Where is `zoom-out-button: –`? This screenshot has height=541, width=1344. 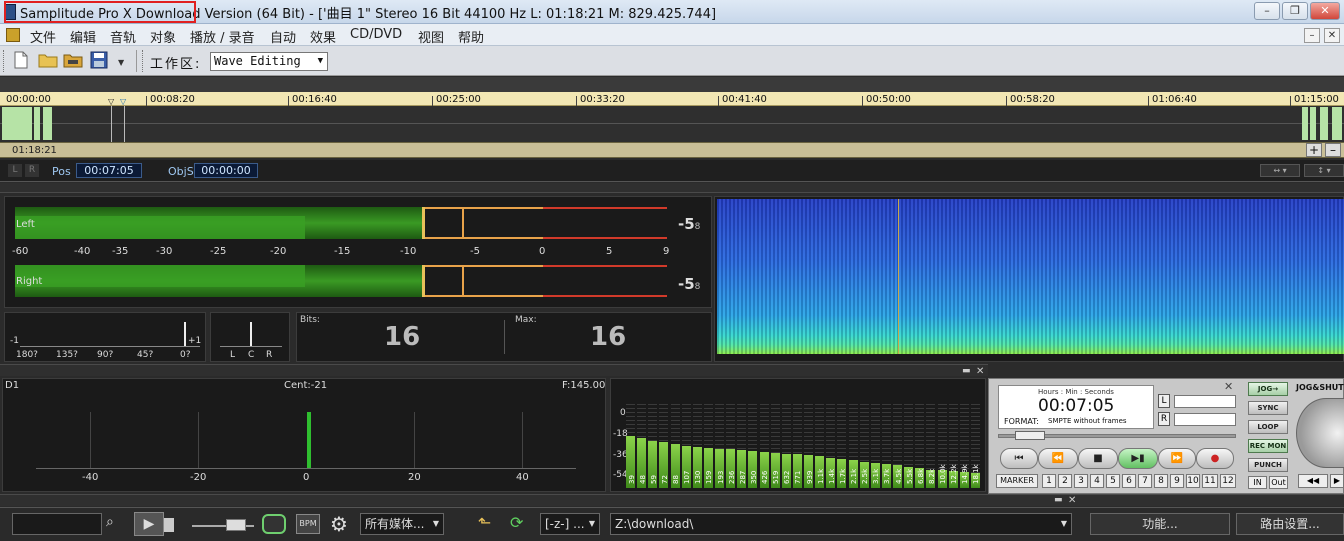 zoom-out-button: – is located at coordinates (1333, 150).